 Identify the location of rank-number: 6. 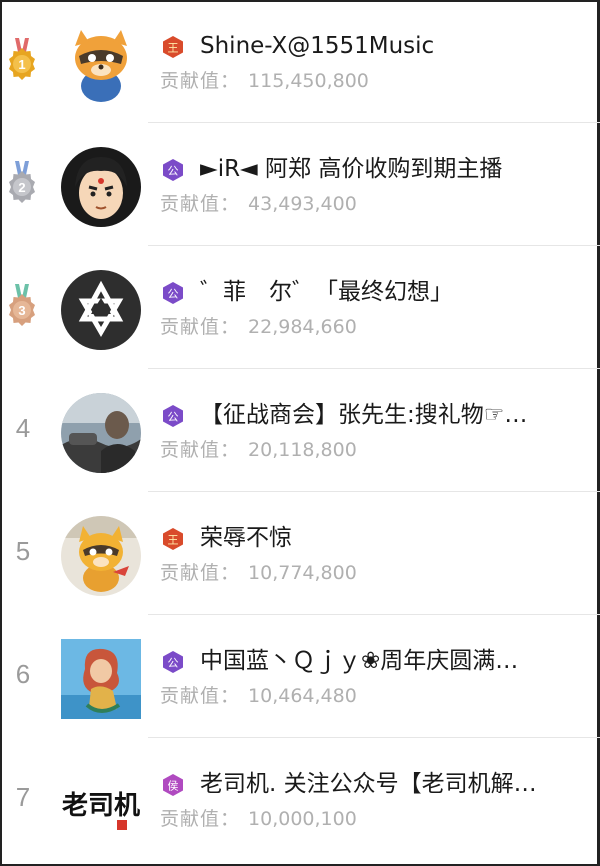
(23, 674).